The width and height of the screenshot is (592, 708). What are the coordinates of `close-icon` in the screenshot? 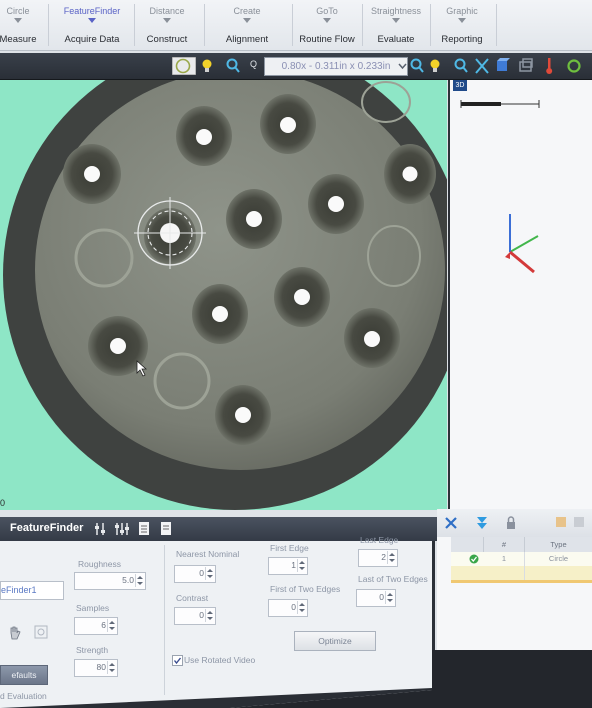 It's located at (451, 523).